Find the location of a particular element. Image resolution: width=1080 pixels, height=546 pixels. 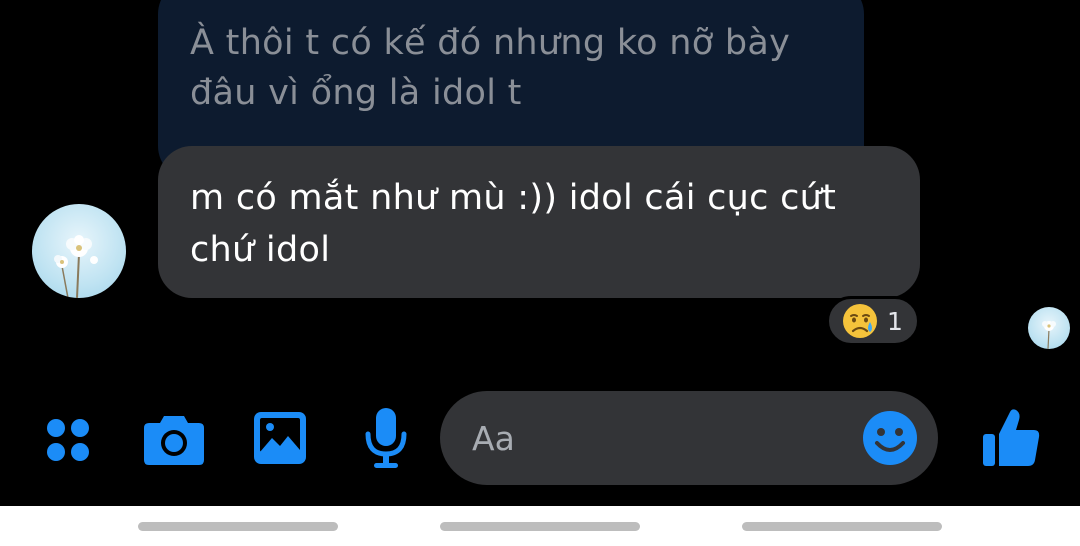

emoji-icon is located at coordinates (890, 438).